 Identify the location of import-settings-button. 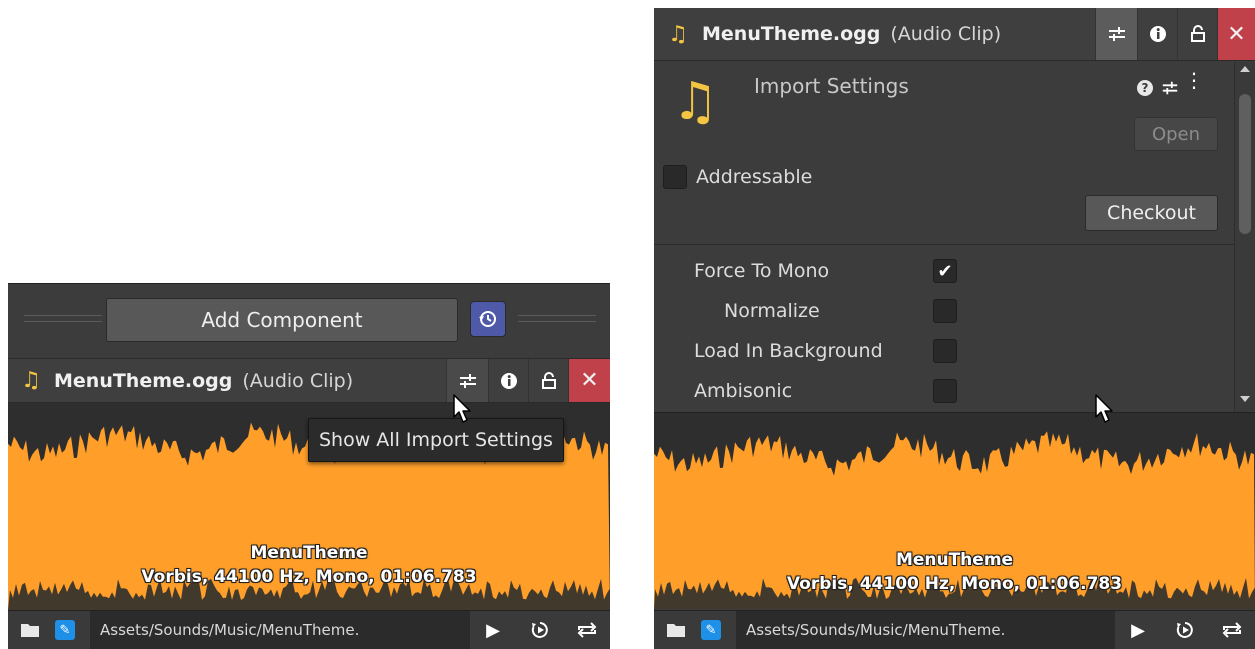
(1116, 34).